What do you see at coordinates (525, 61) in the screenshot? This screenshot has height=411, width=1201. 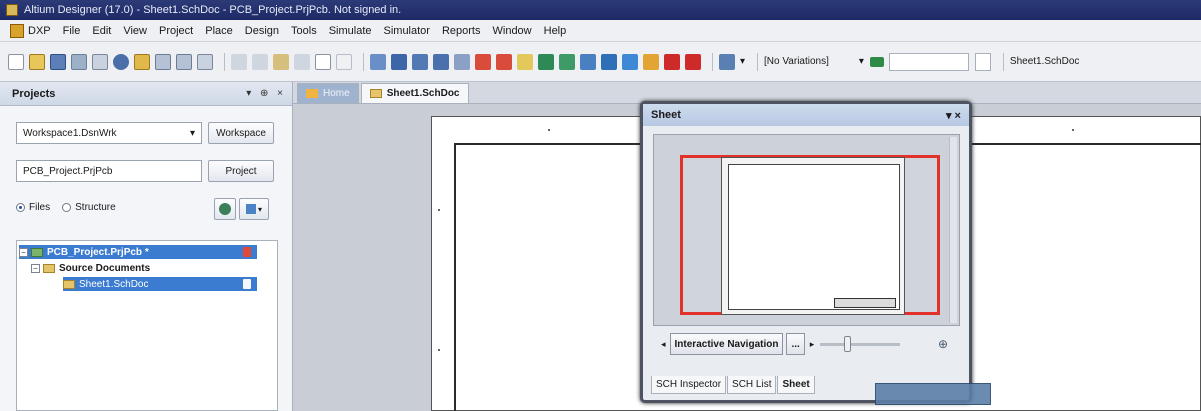 I see `place-part-icon` at bounding box center [525, 61].